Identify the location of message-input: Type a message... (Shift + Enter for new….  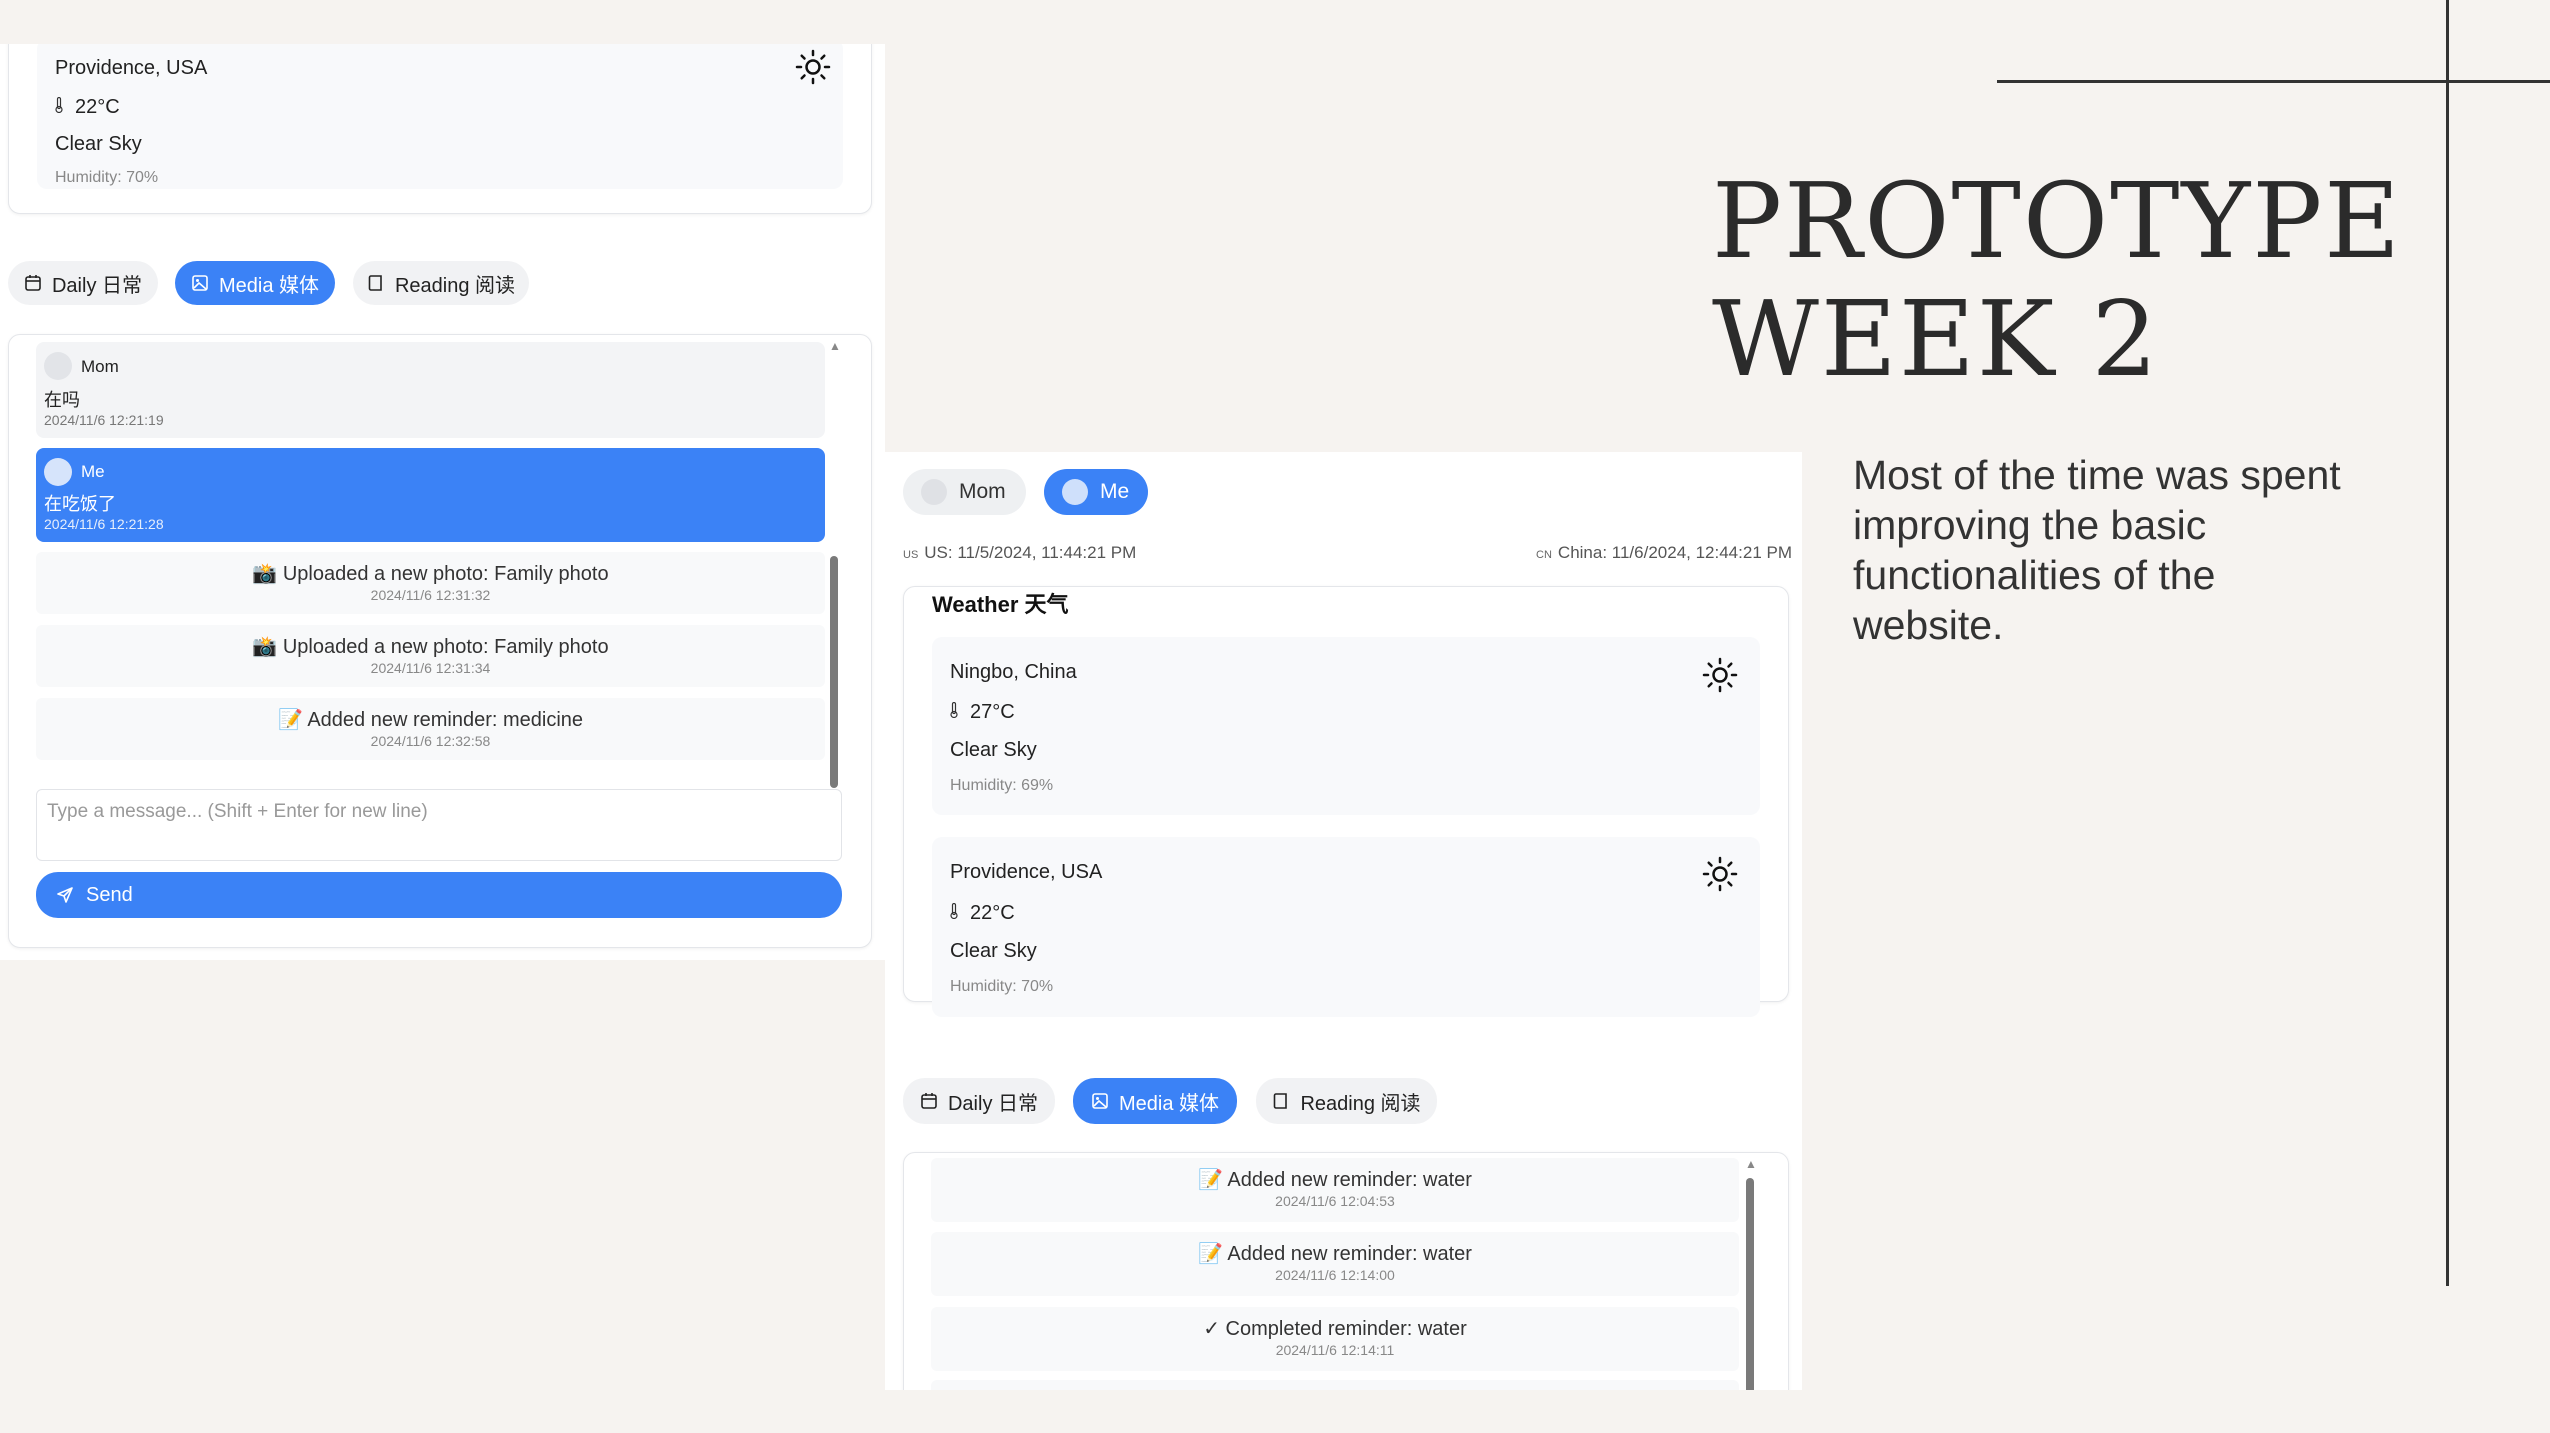
(439, 825).